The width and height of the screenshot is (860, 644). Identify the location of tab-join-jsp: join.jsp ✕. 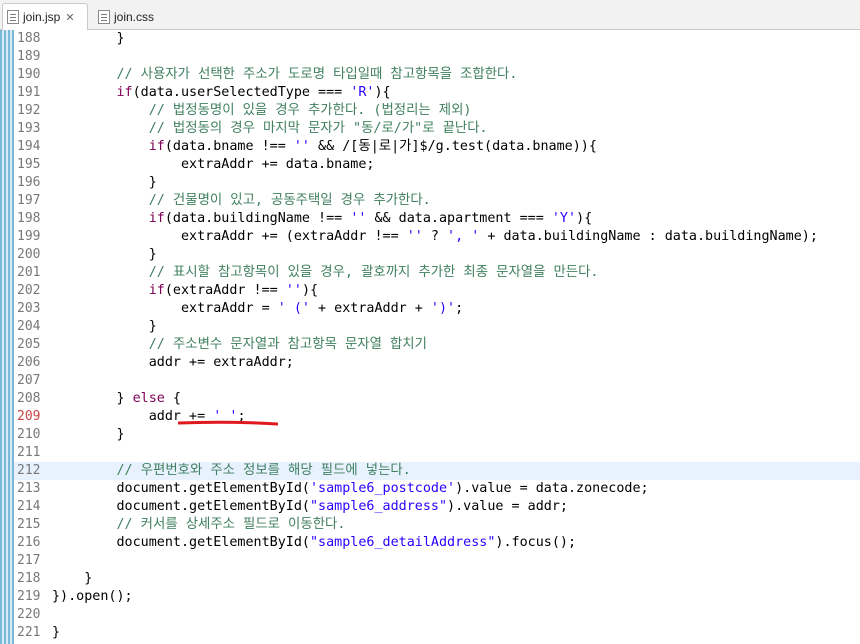
(45, 16).